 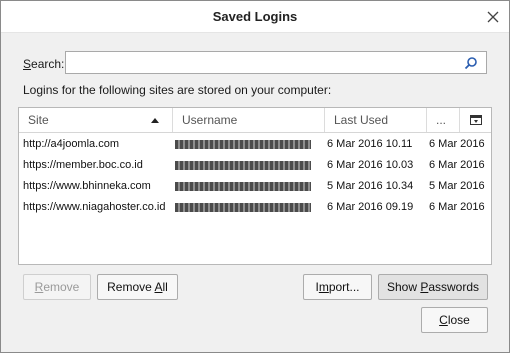 What do you see at coordinates (376, 120) in the screenshot?
I see `column-last-used: Last Used` at bounding box center [376, 120].